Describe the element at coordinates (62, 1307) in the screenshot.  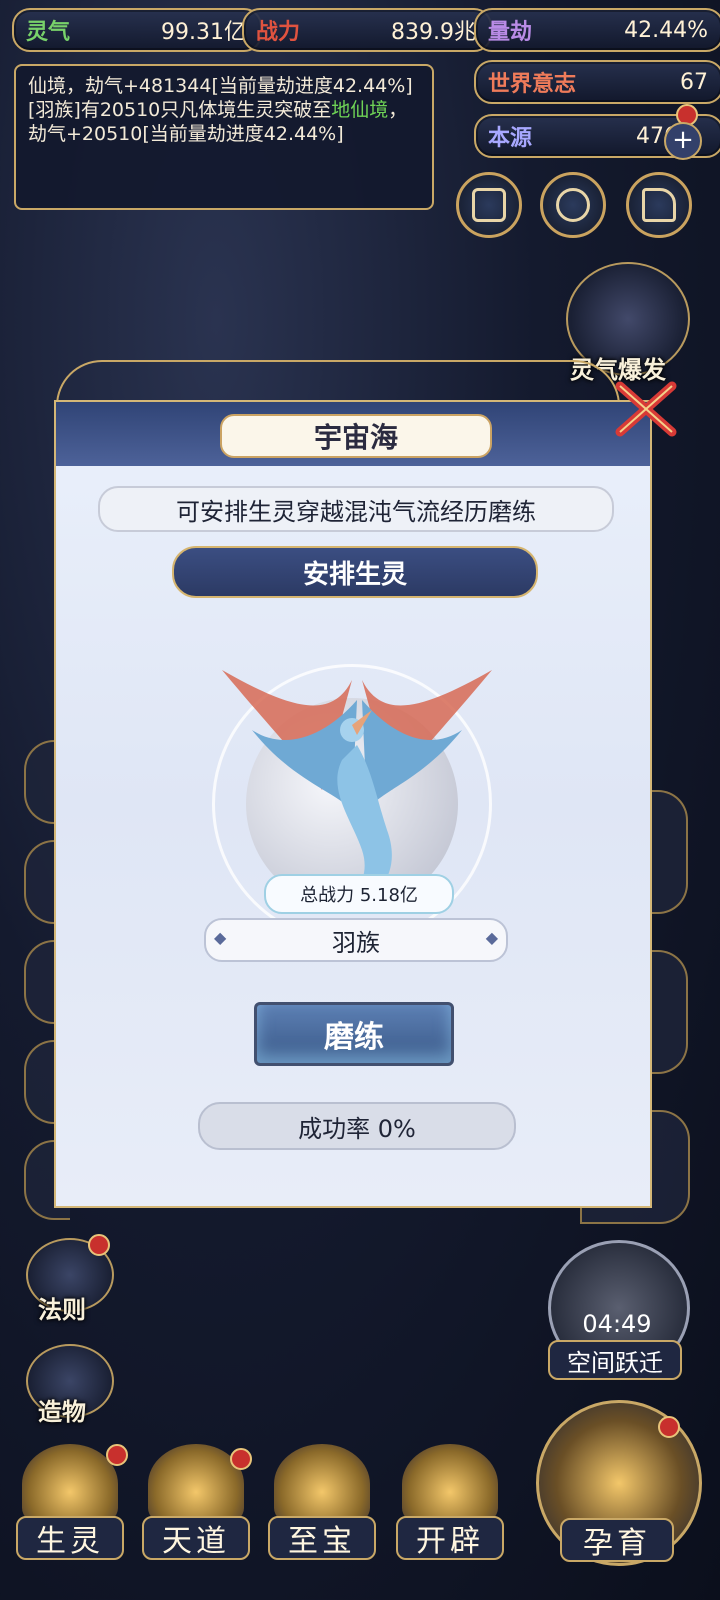
I see `fa-ze-label: 法则` at that location.